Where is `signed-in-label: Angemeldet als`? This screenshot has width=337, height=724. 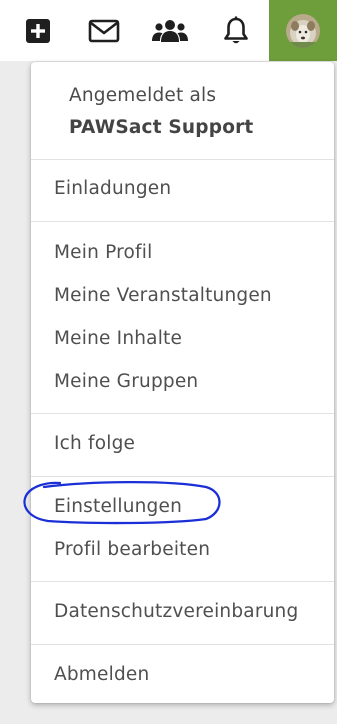 signed-in-label: Angemeldet als is located at coordinates (143, 95).